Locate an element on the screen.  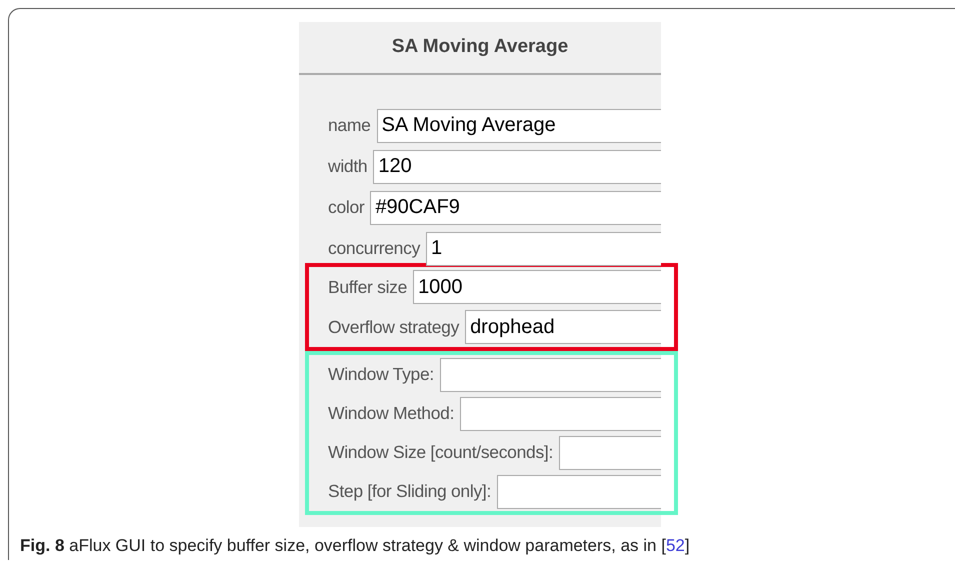
text-field: SA Moving Average is located at coordinates (518, 125).